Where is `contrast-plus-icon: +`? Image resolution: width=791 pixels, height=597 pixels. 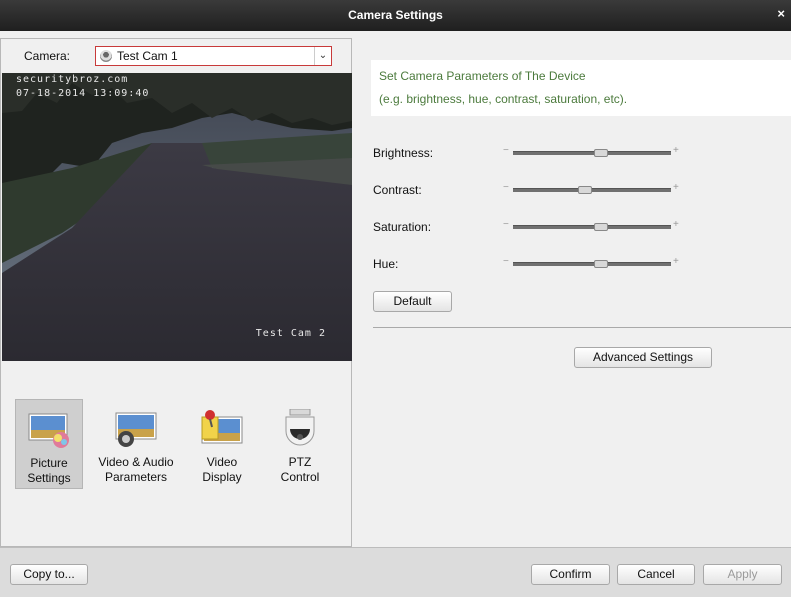
contrast-plus-icon: + is located at coordinates (676, 187).